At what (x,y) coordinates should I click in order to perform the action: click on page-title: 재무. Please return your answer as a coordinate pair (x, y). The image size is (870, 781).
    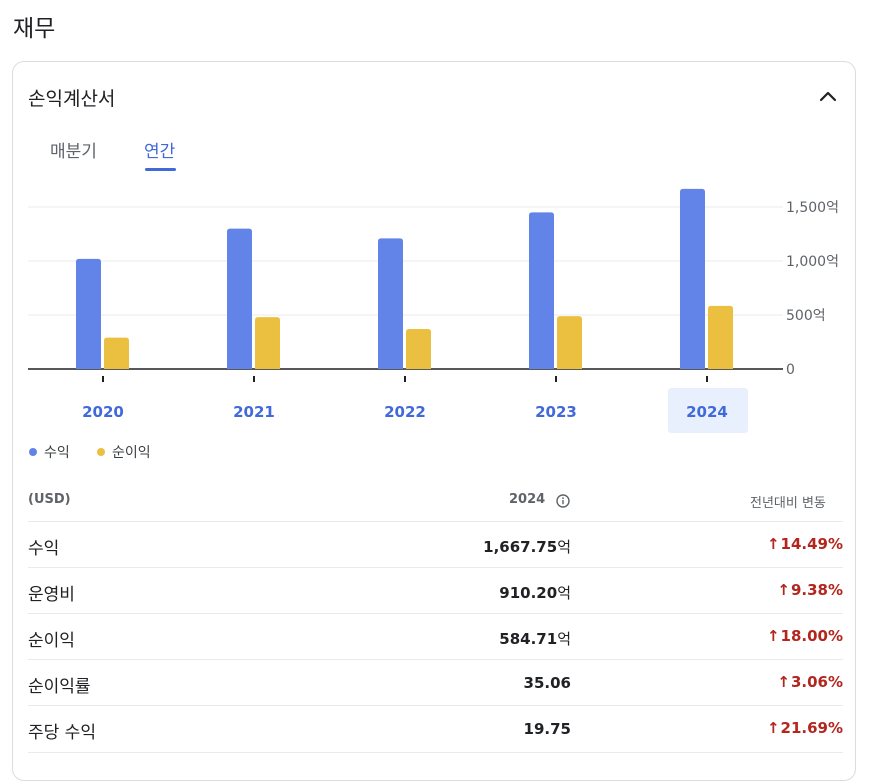
    Looking at the image, I should click on (34, 29).